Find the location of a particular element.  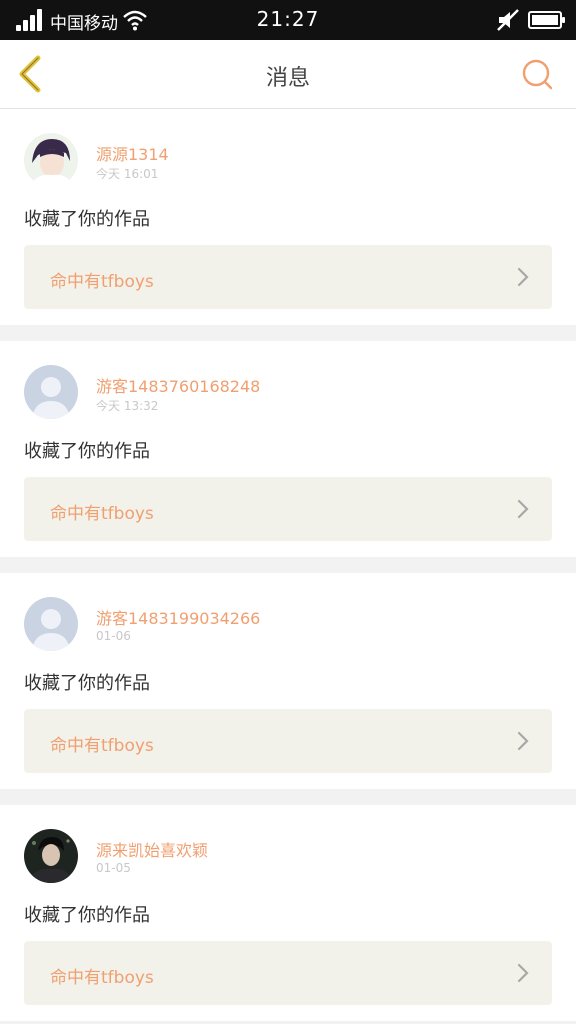

username: 游客1483760168248 is located at coordinates (178, 385).